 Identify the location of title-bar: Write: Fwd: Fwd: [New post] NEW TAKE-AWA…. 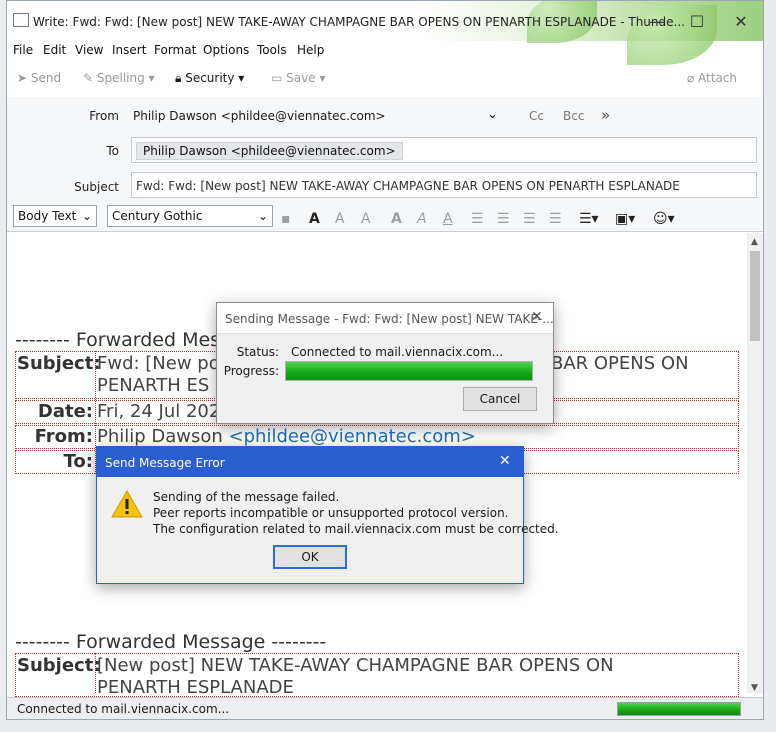
(385, 33).